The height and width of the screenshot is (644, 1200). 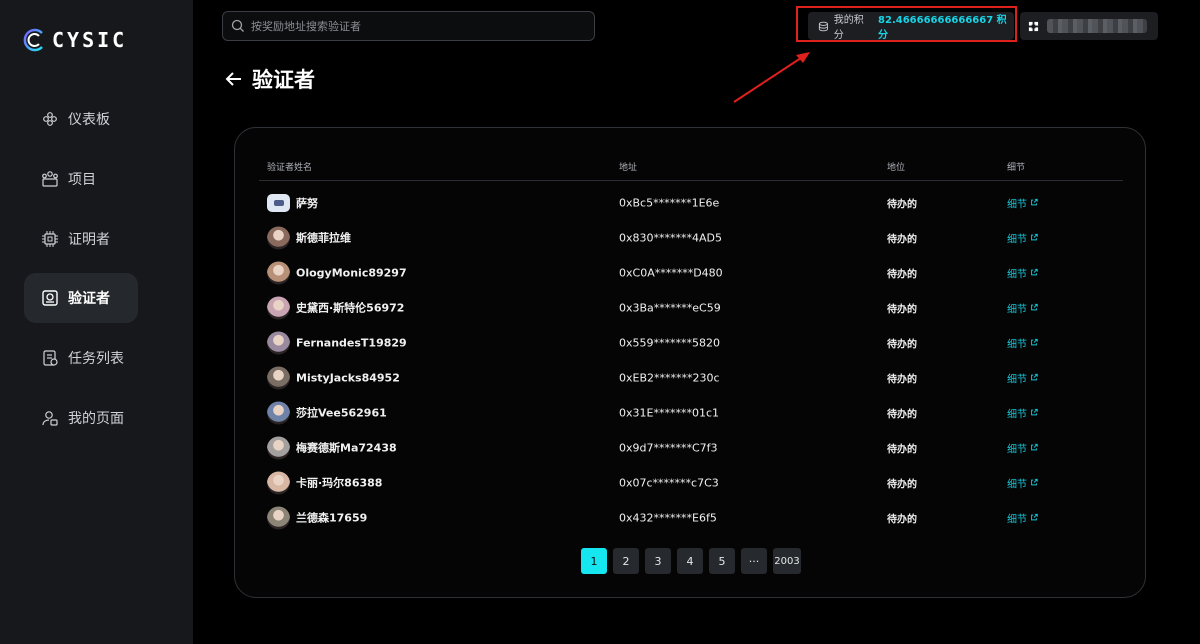 What do you see at coordinates (668, 447) in the screenshot?
I see `verifier-address: 0x9d7*******C7f3` at bounding box center [668, 447].